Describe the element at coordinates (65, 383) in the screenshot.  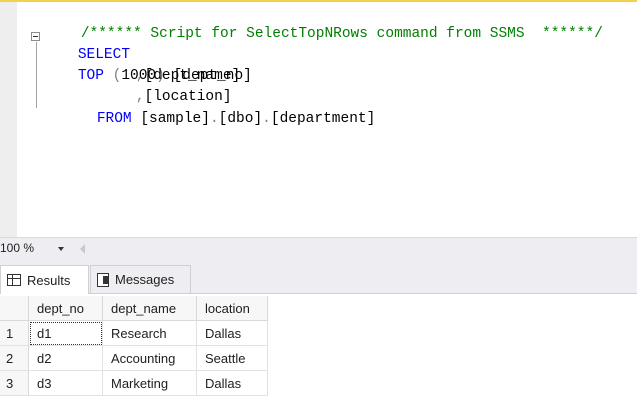
I see `cell-dept-no: d3` at that location.